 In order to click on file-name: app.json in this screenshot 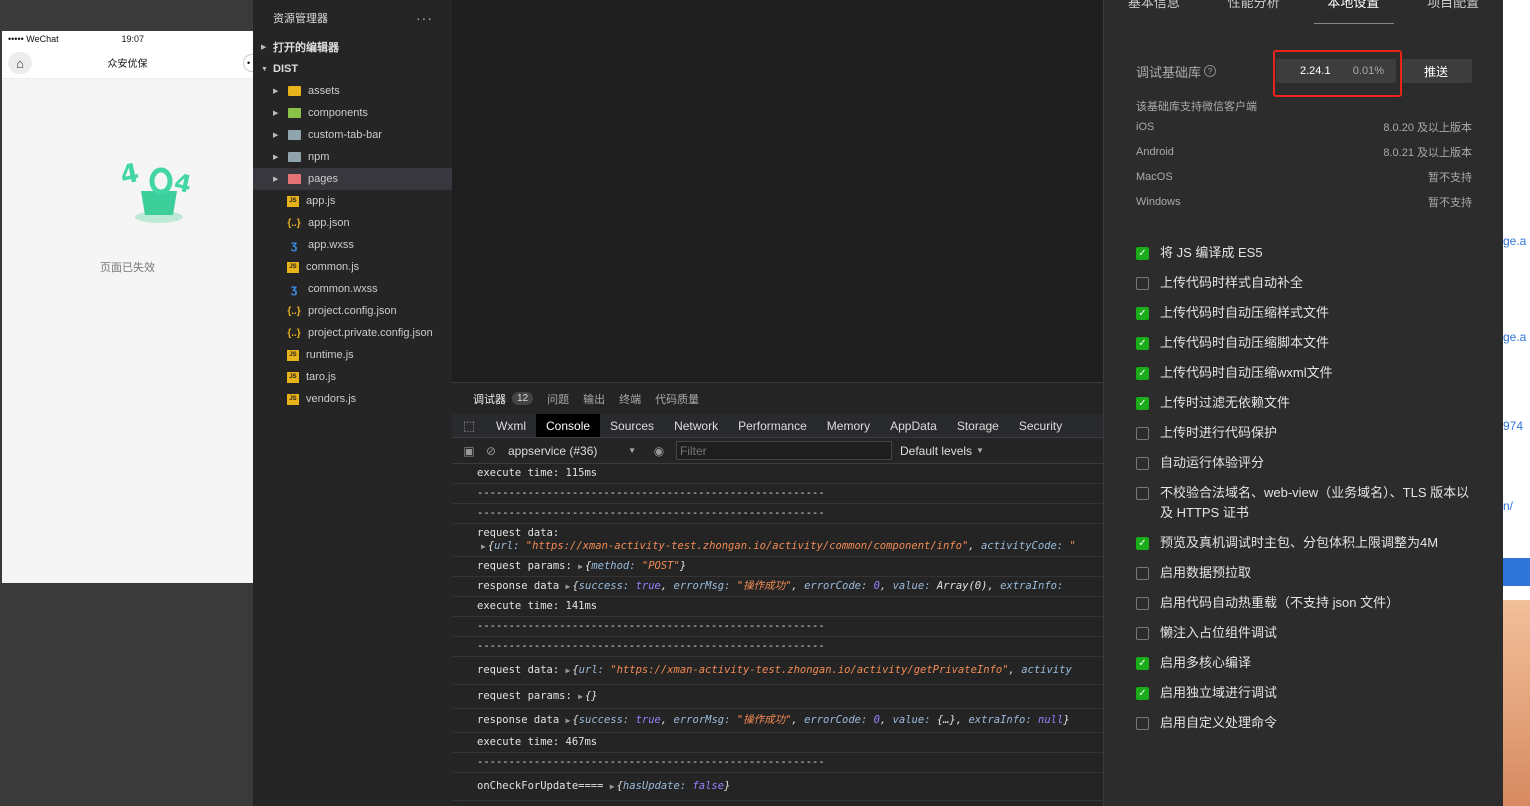, I will do `click(329, 223)`.